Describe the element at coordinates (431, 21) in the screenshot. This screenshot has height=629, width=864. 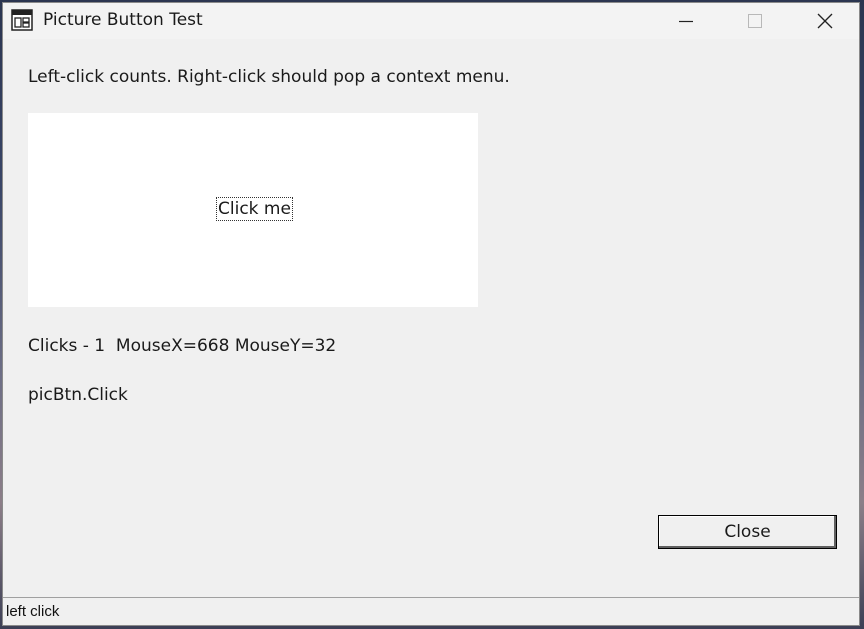
I see `title-bar: Picture Button Test` at that location.